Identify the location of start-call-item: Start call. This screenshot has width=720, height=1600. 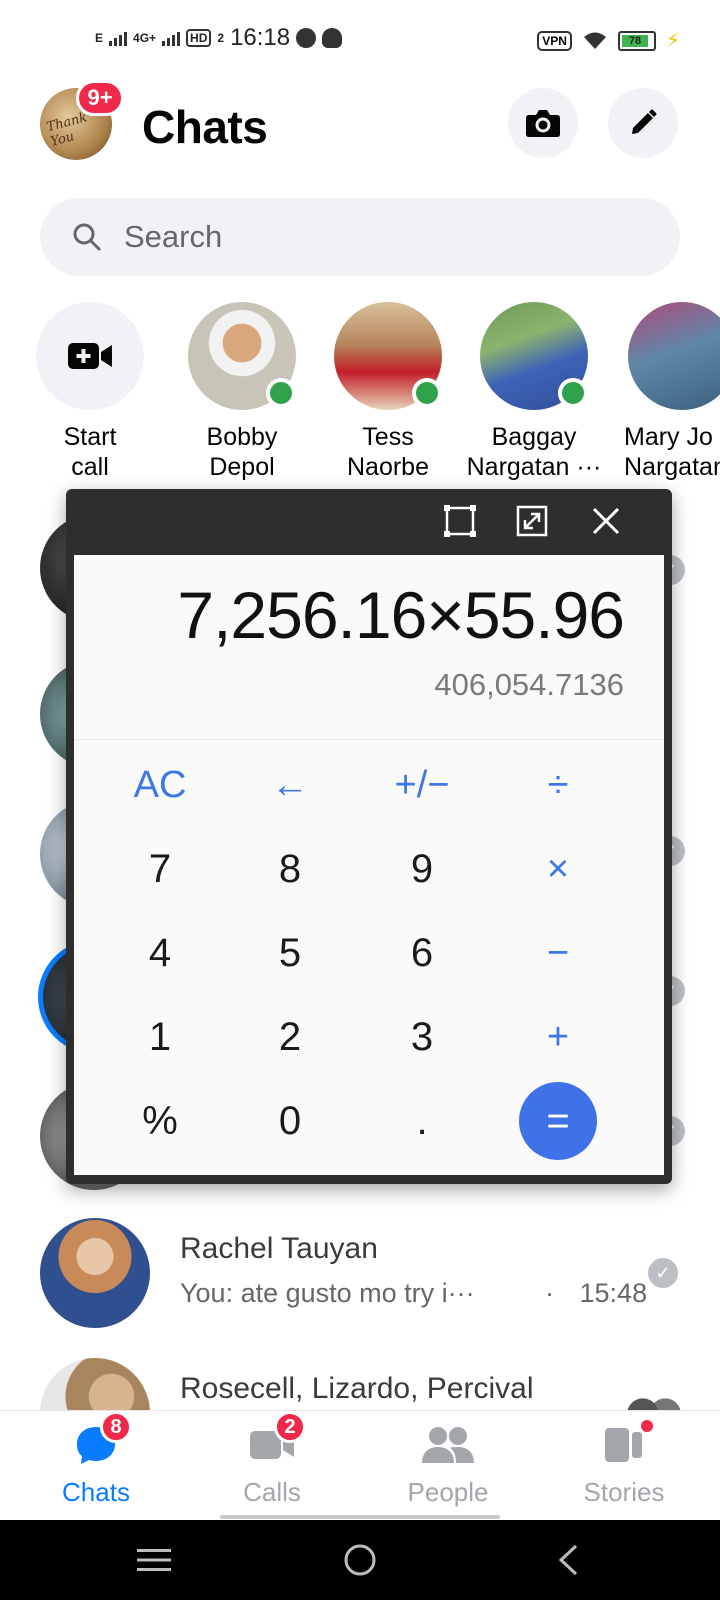
(90, 392).